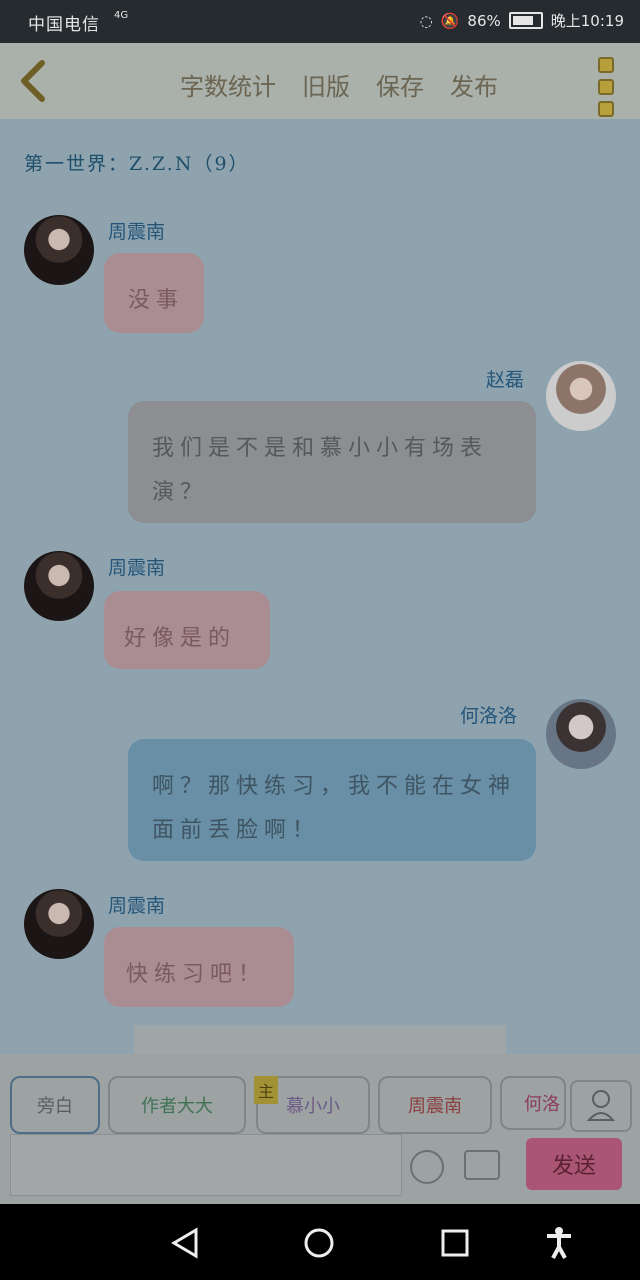 The height and width of the screenshot is (1280, 640). I want to click on recents-icon, so click(455, 1243).